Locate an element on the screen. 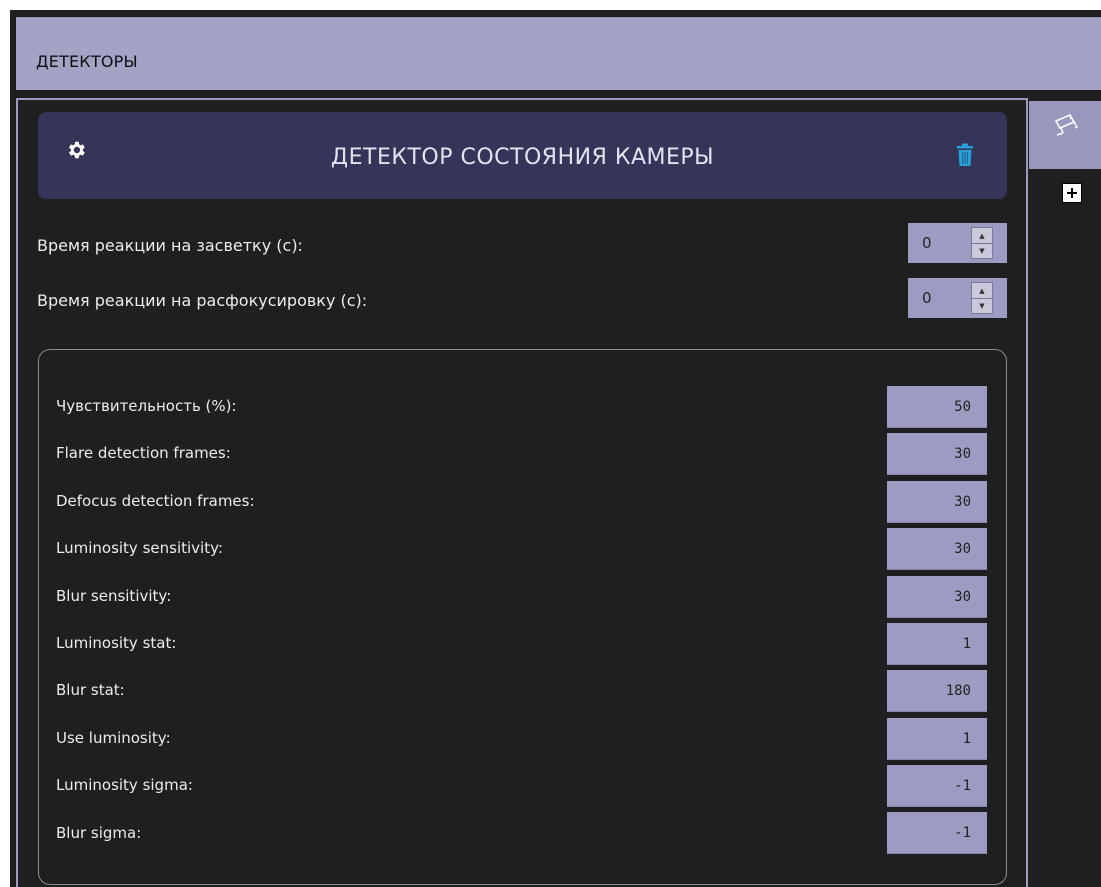 The image size is (1101, 887). param-label: Blur sigma: is located at coordinates (99, 833).